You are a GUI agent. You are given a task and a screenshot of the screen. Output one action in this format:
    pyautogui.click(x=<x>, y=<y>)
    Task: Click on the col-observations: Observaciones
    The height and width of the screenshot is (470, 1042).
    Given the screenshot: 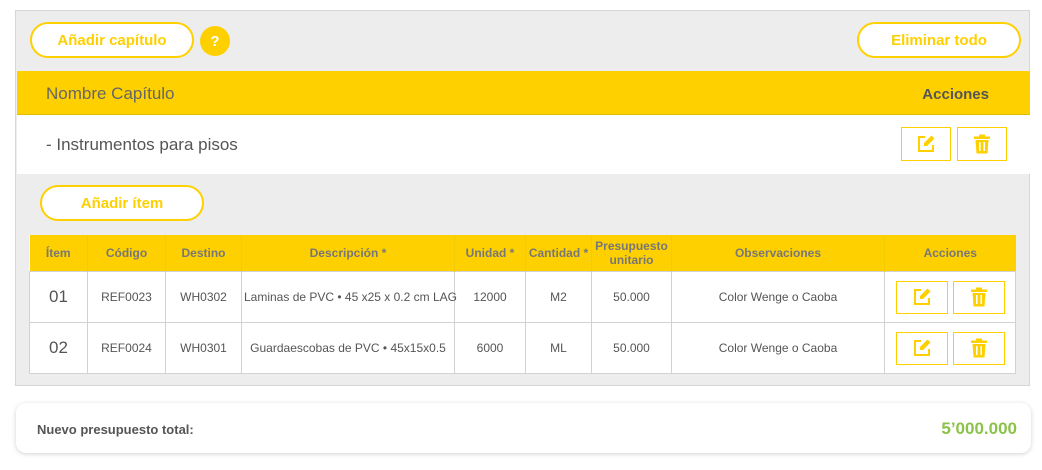 What is the action you would take?
    pyautogui.click(x=778, y=253)
    